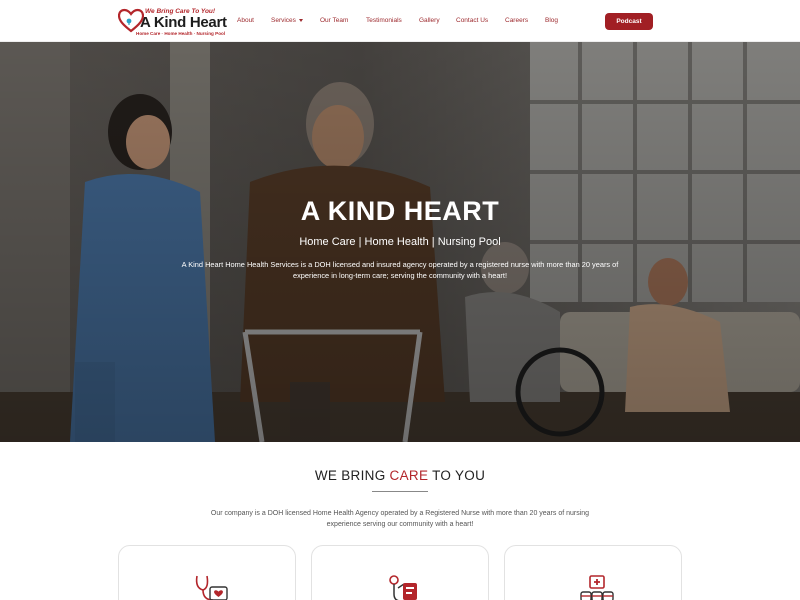 The image size is (800, 600). What do you see at coordinates (400, 491) in the screenshot?
I see `section-divider` at bounding box center [400, 491].